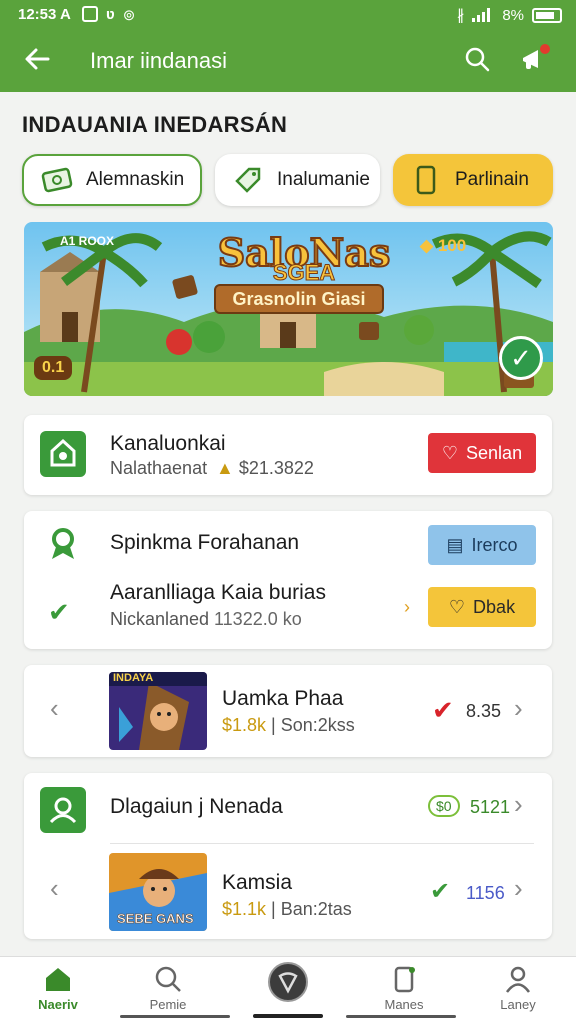  What do you see at coordinates (63, 810) in the screenshot?
I see `person-badge-icon` at bounding box center [63, 810].